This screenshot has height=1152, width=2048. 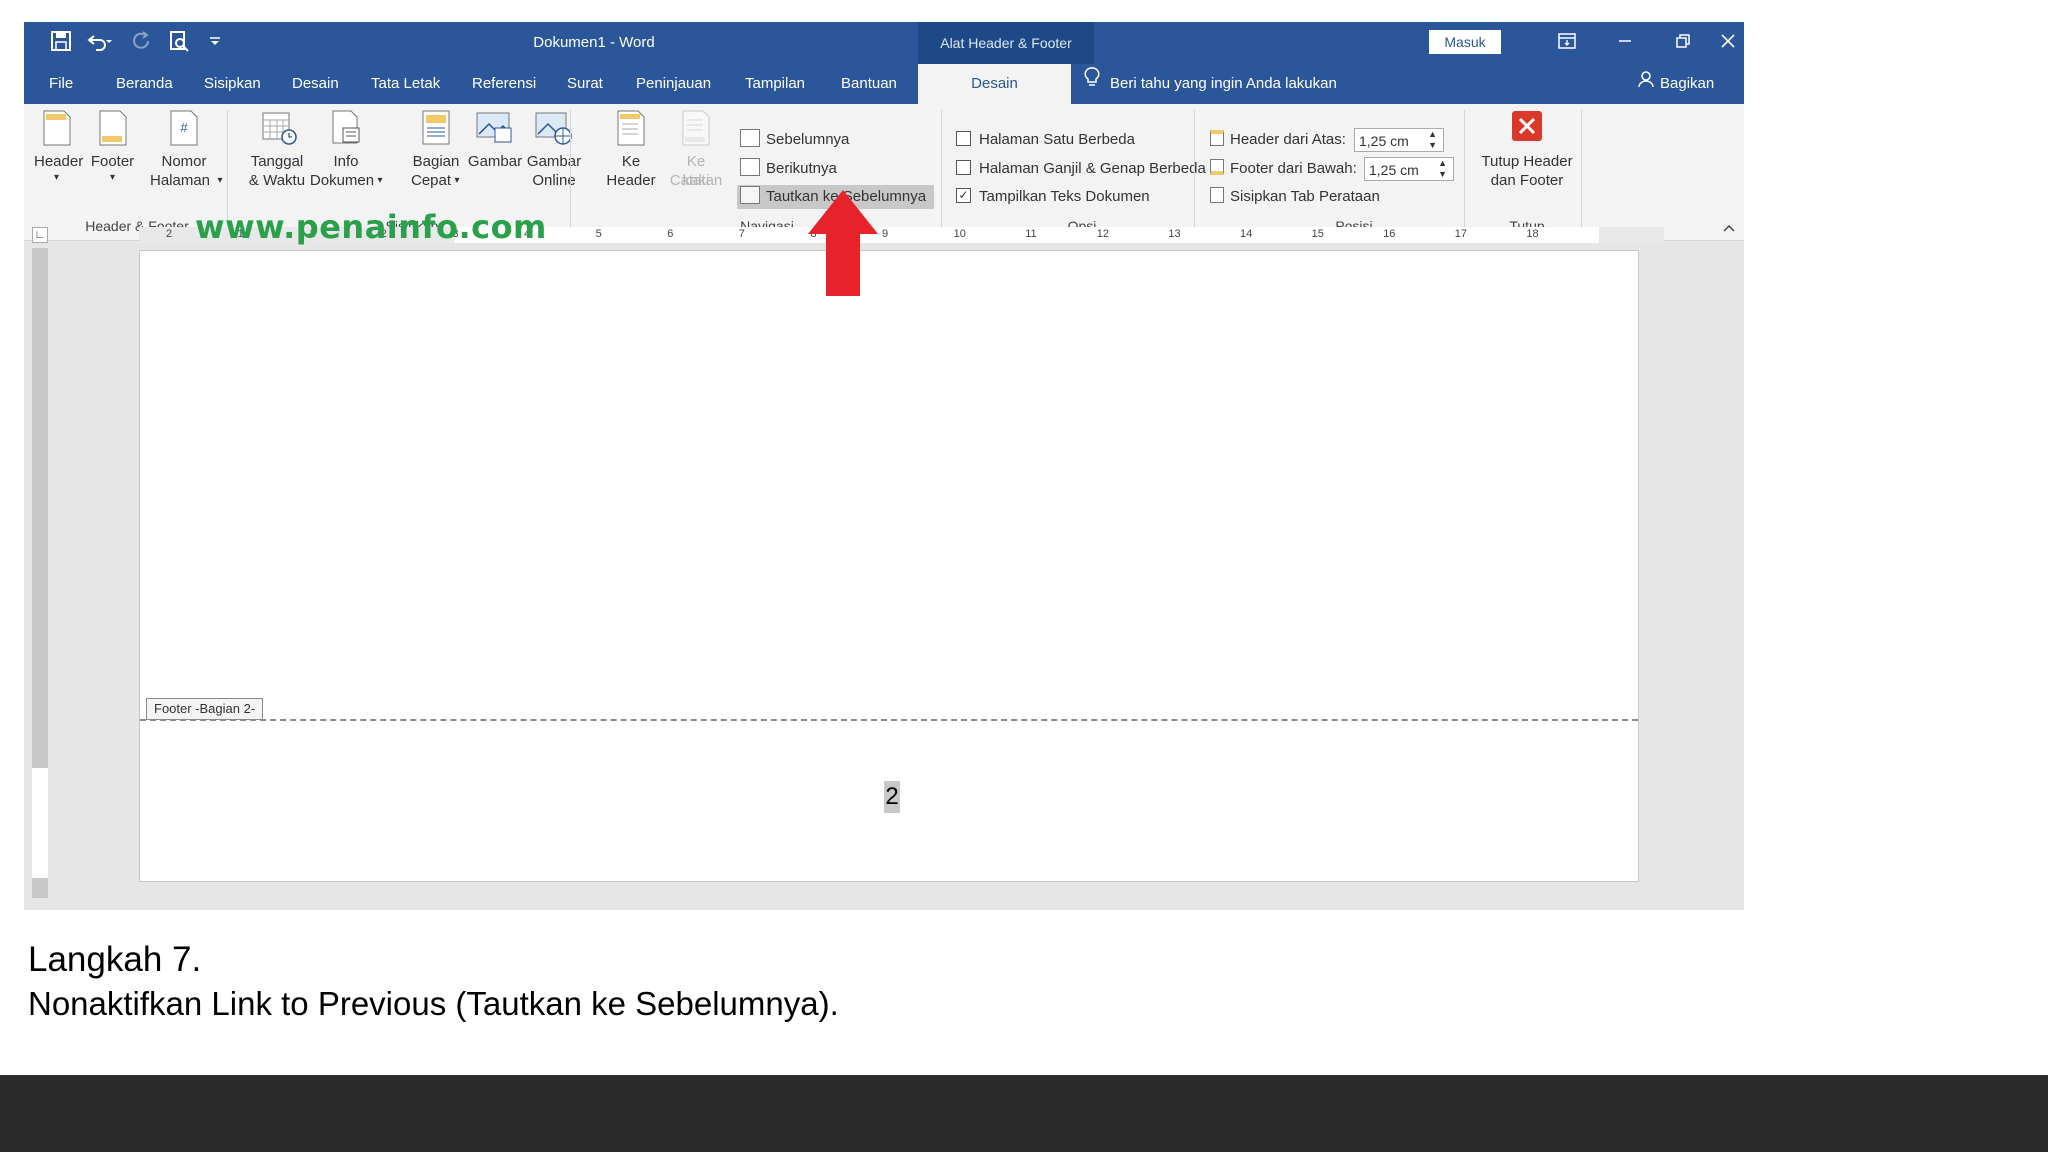 What do you see at coordinates (277, 180) in the screenshot?
I see `date-time-label-2: & Waktu` at bounding box center [277, 180].